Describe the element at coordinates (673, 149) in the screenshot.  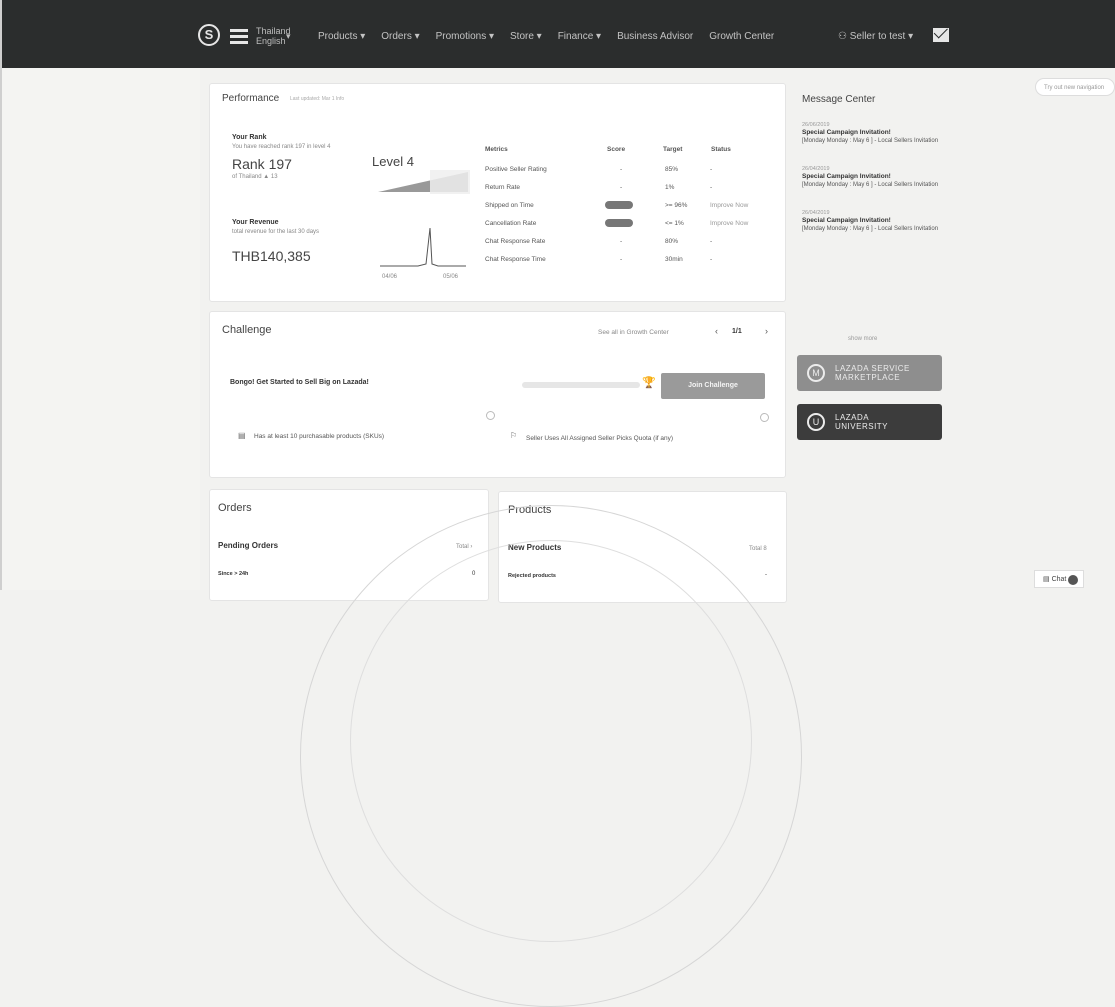
I see `metrics-header-target: Target` at that location.